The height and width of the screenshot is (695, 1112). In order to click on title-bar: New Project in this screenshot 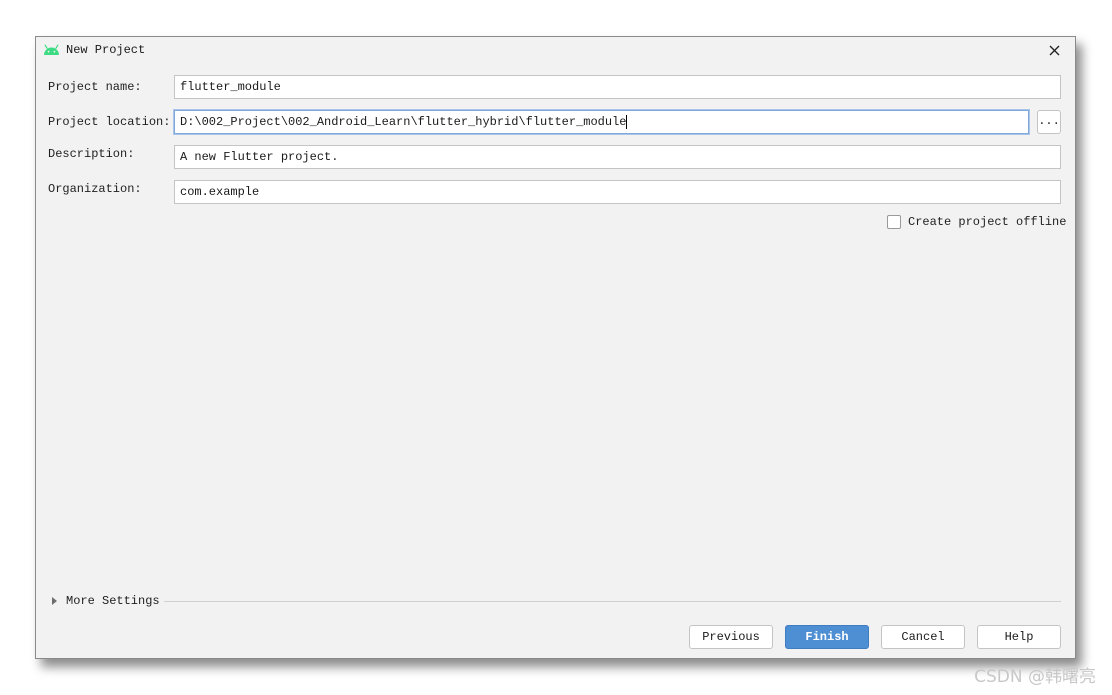, I will do `click(555, 50)`.